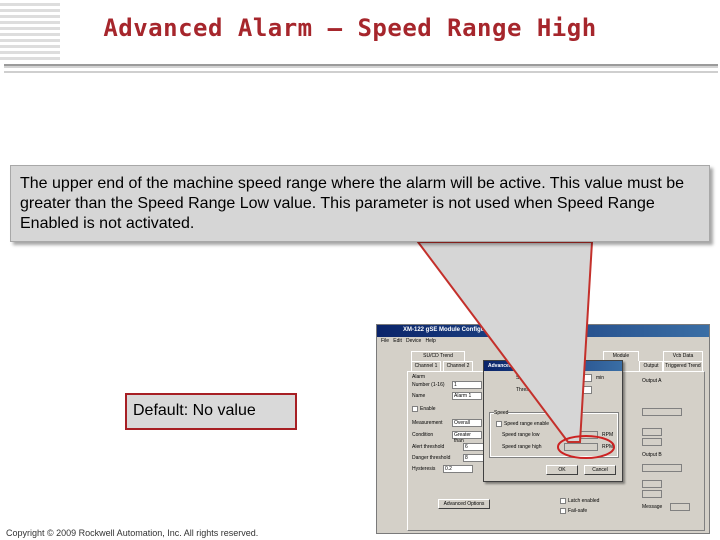 Image resolution: width=720 pixels, height=540 pixels. What do you see at coordinates (385, 341) in the screenshot?
I see `menu-file: File` at bounding box center [385, 341].